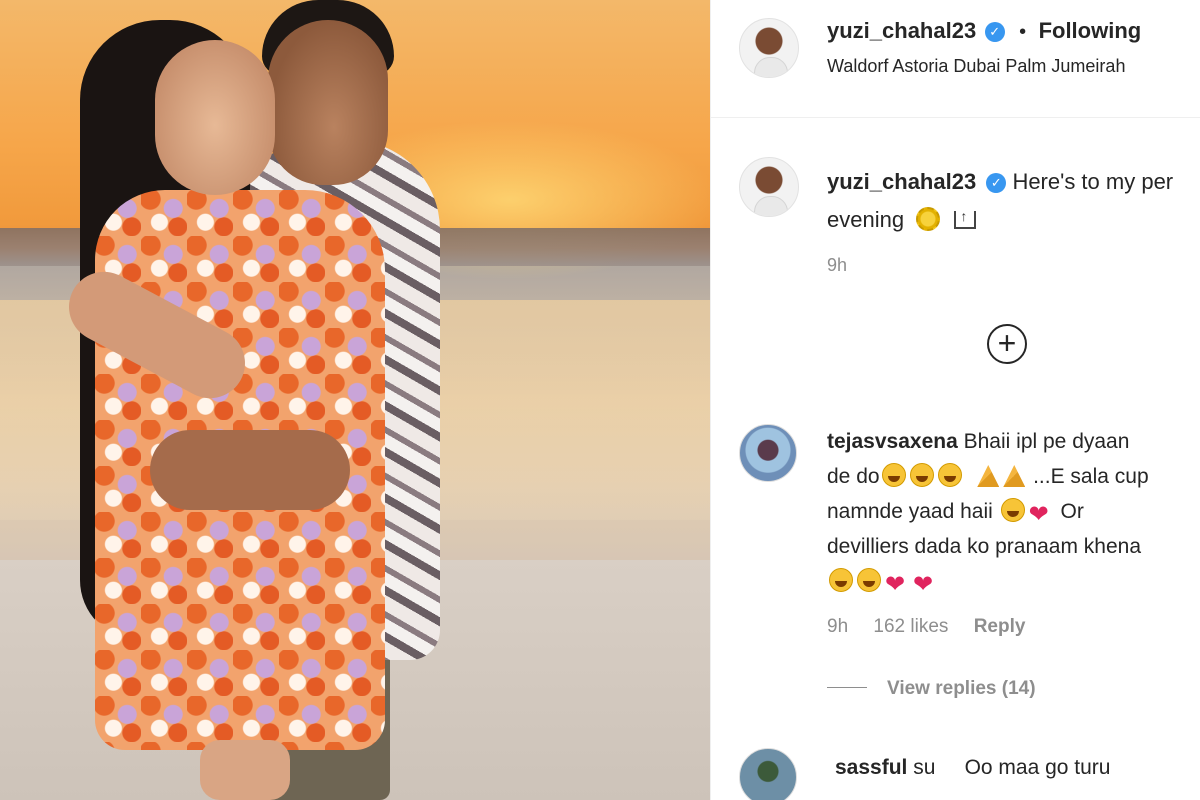 This screenshot has width=1200, height=800. What do you see at coordinates (250, 470) in the screenshot?
I see `man-figure-hands` at bounding box center [250, 470].